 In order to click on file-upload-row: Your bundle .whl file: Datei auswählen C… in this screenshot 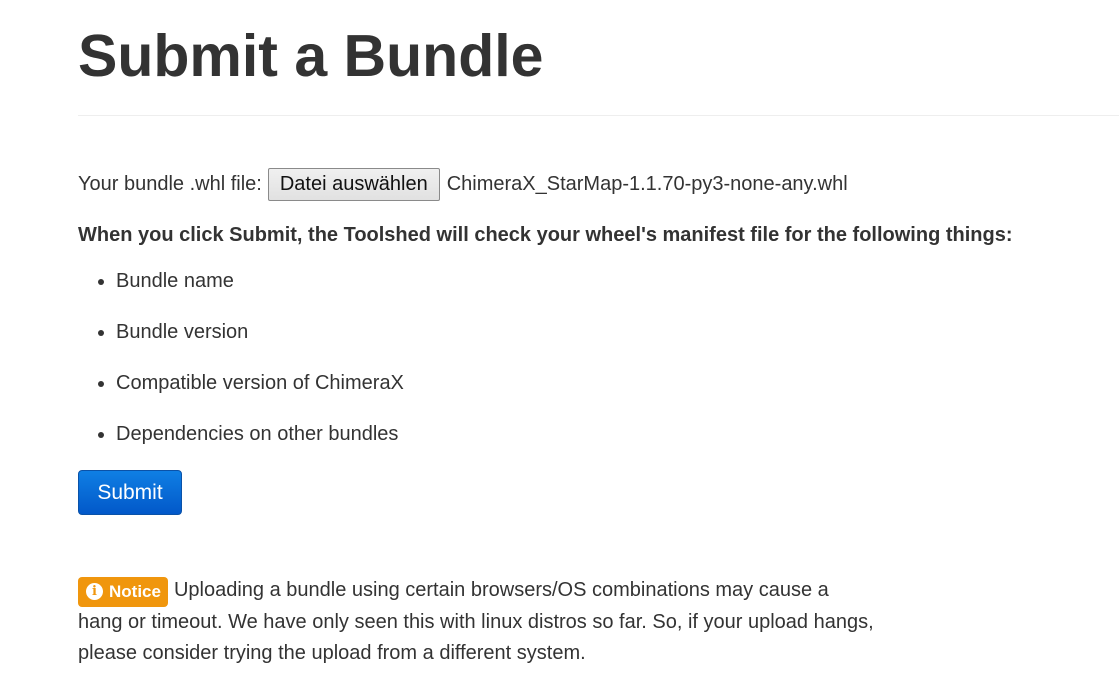, I will do `click(463, 184)`.